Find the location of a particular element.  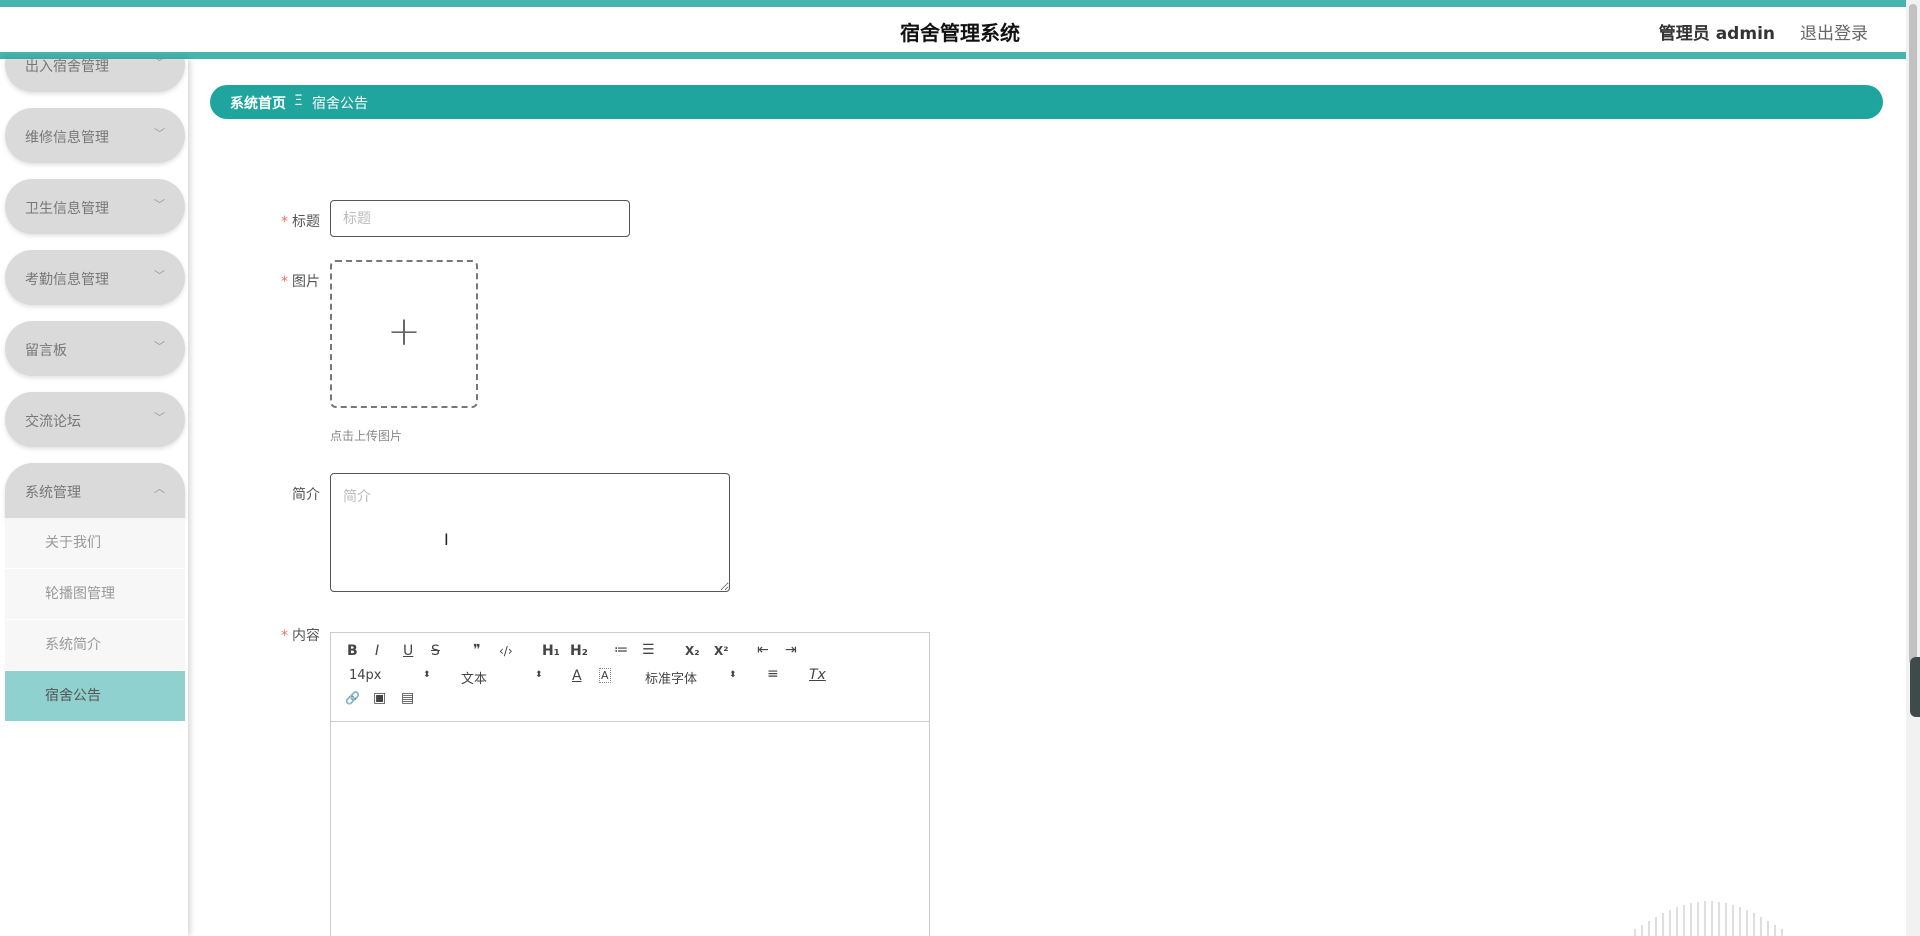

sidebar-item-label: 考勤信息管理 is located at coordinates (67, 280).